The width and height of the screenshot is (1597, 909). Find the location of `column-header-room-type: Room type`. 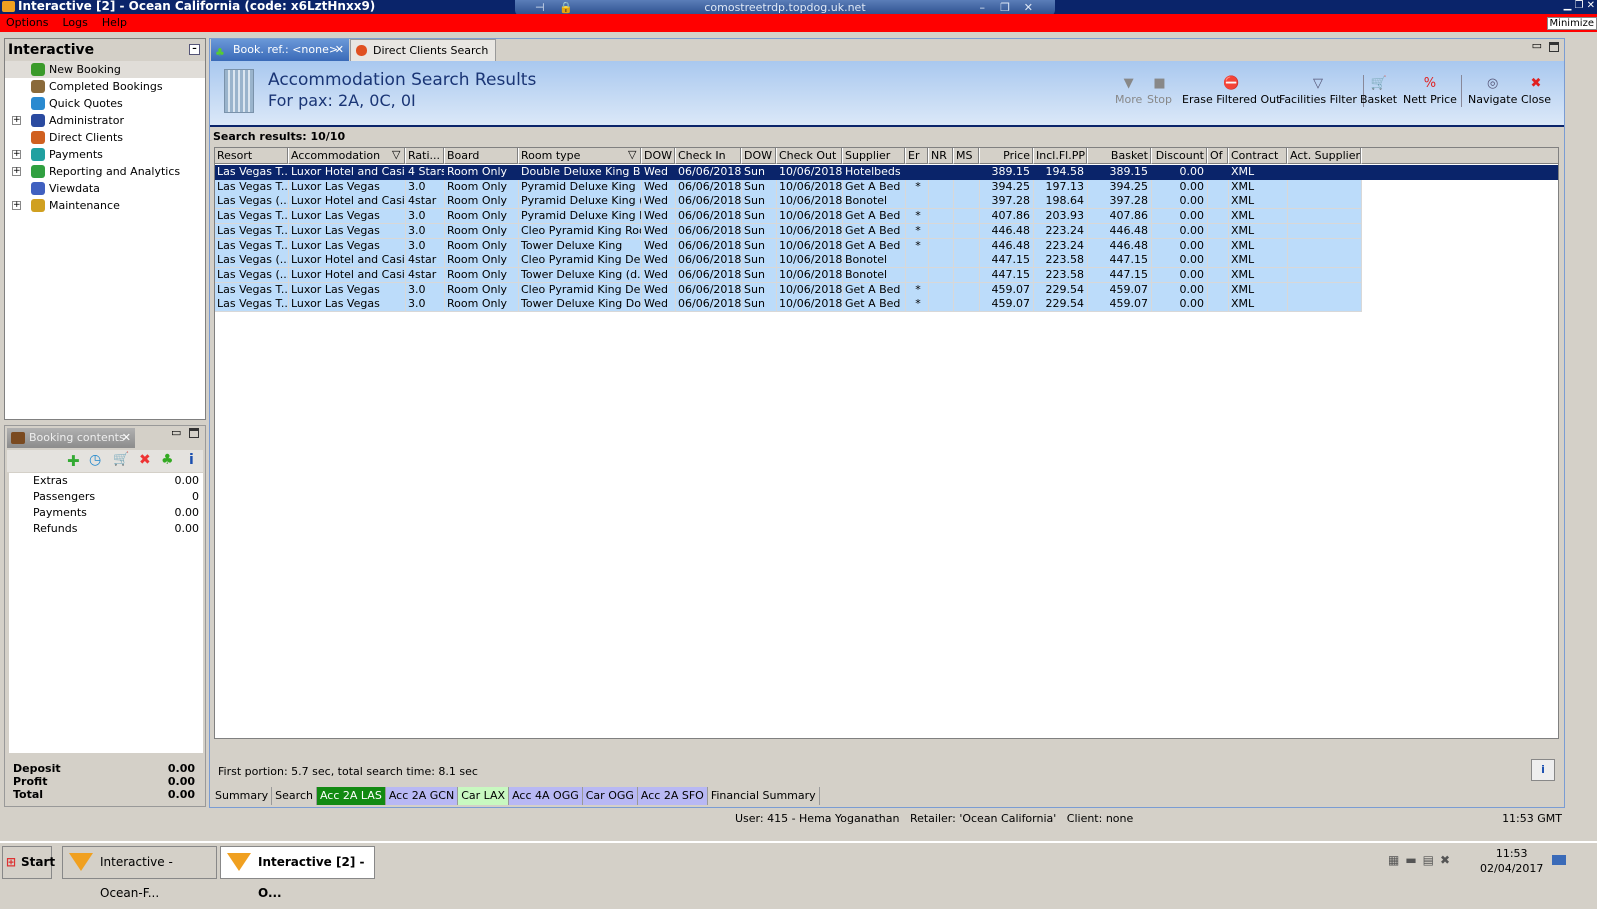

column-header-room-type: Room type is located at coordinates (580, 156).